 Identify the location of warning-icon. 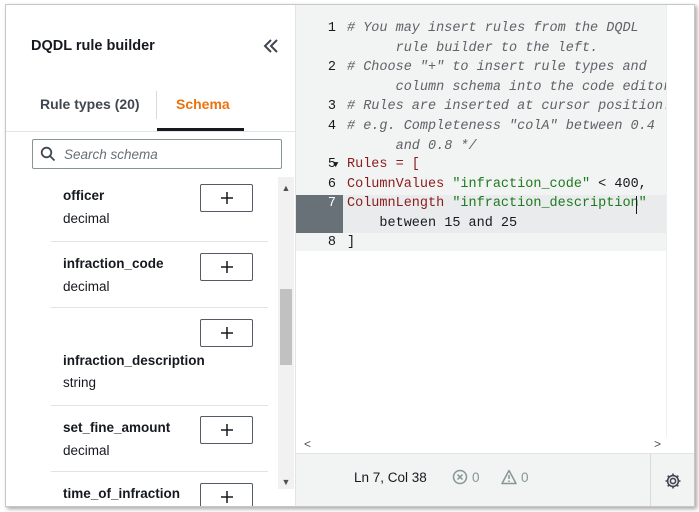
(509, 477).